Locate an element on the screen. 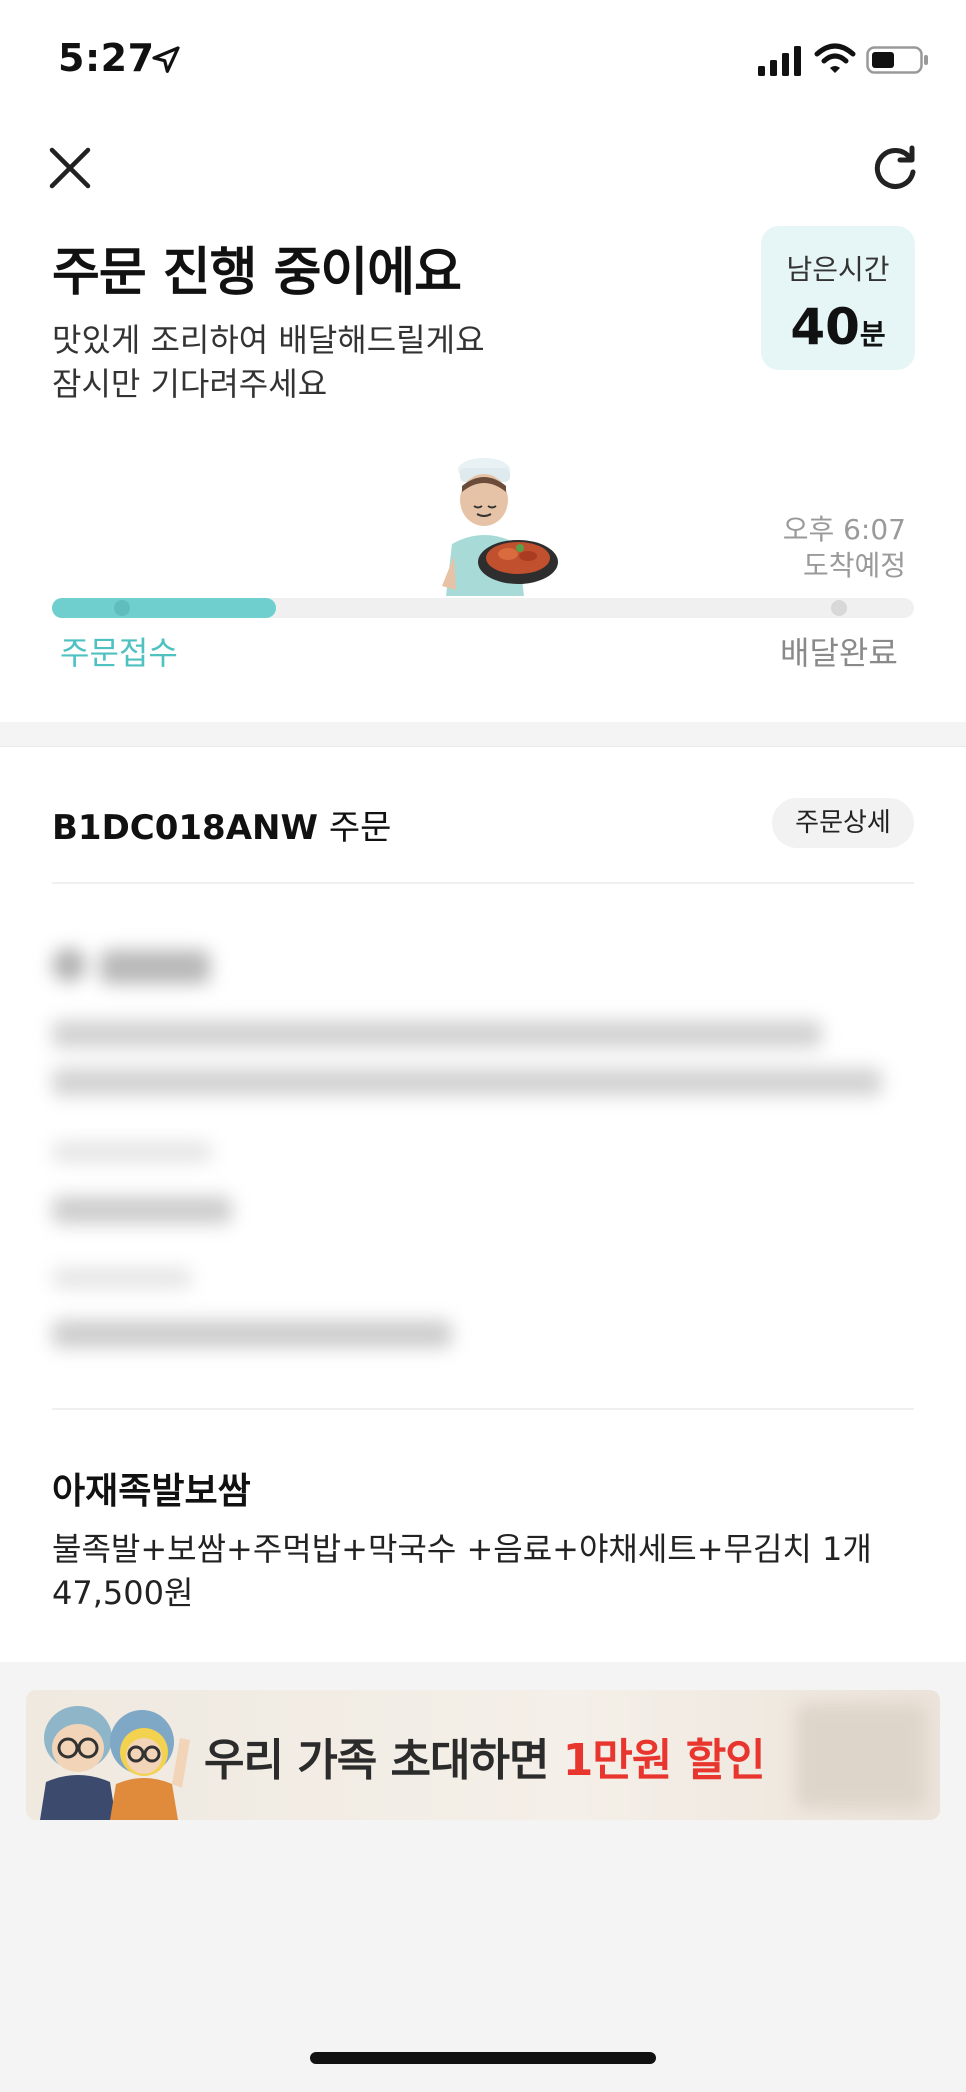 The height and width of the screenshot is (2092, 966). battery-icon is located at coordinates (897, 60).